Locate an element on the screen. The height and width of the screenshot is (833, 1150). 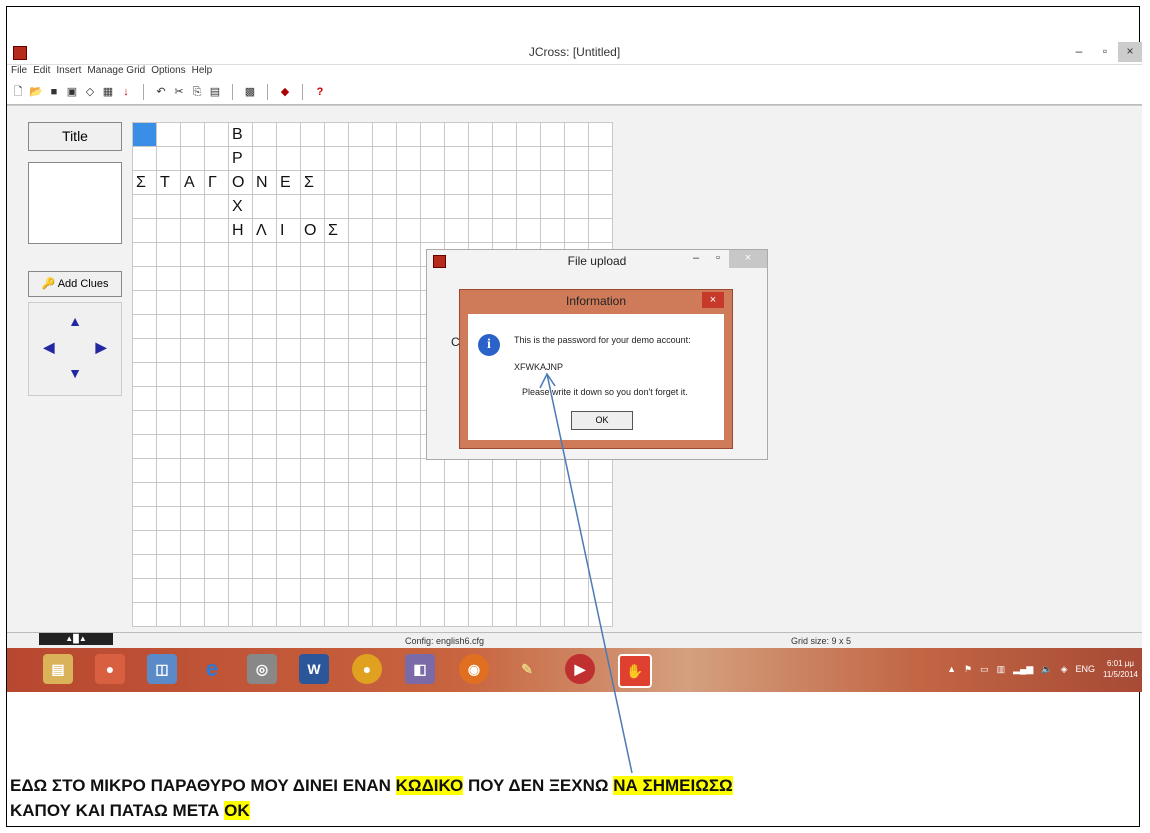
language-indicator: ENG is located at coordinates (1085, 669).